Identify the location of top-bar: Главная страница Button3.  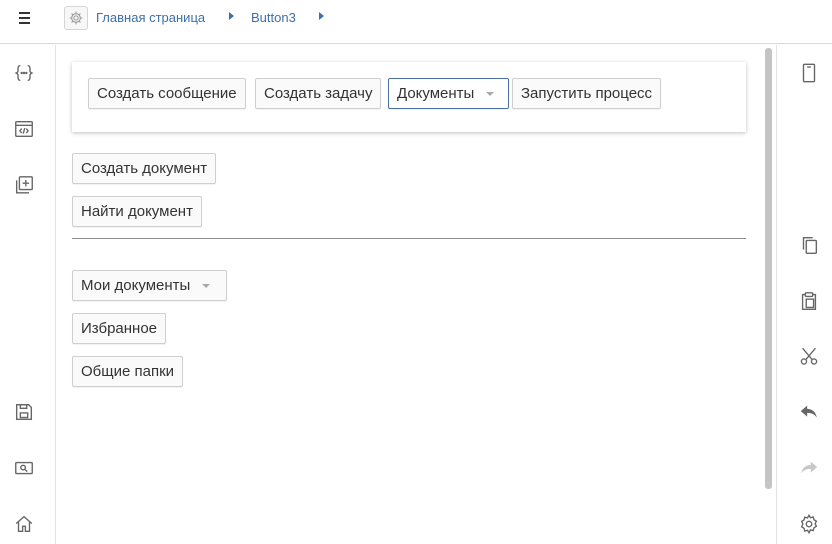
(416, 22).